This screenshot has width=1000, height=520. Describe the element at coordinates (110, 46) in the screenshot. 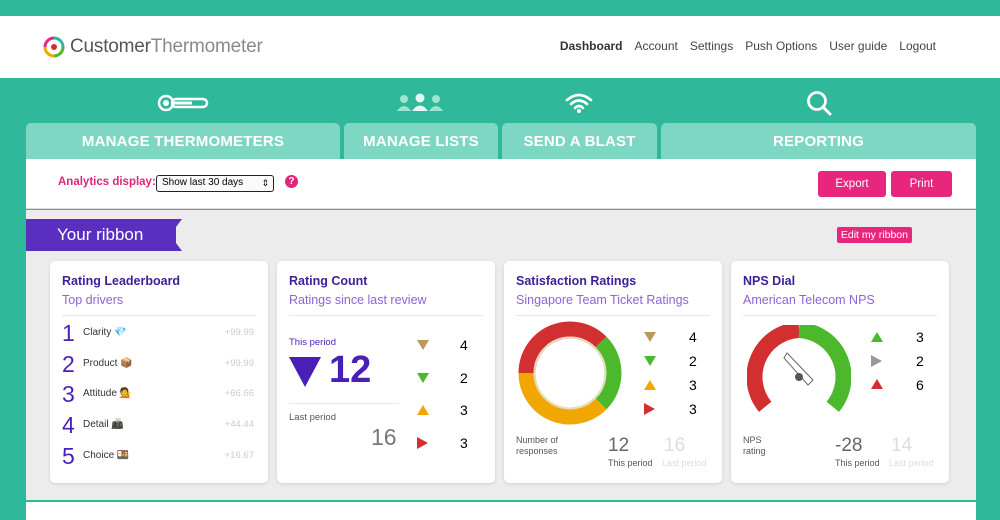

I see `brand-name-part1: Customer` at that location.